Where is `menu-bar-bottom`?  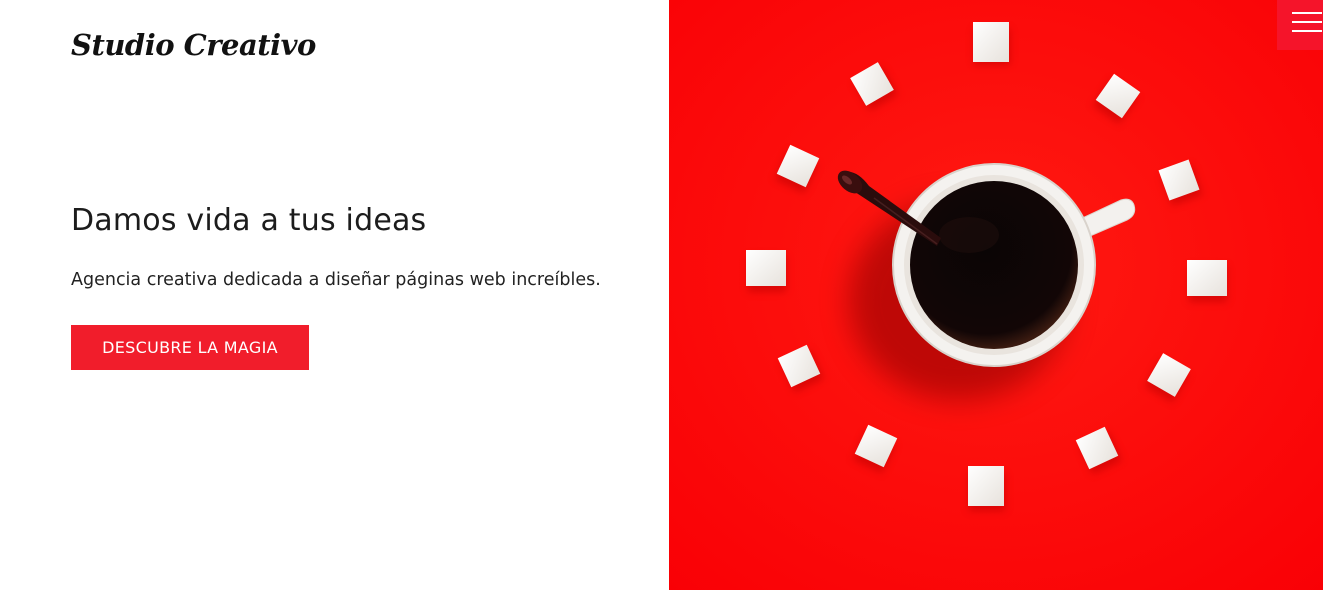
menu-bar-bottom is located at coordinates (1307, 31).